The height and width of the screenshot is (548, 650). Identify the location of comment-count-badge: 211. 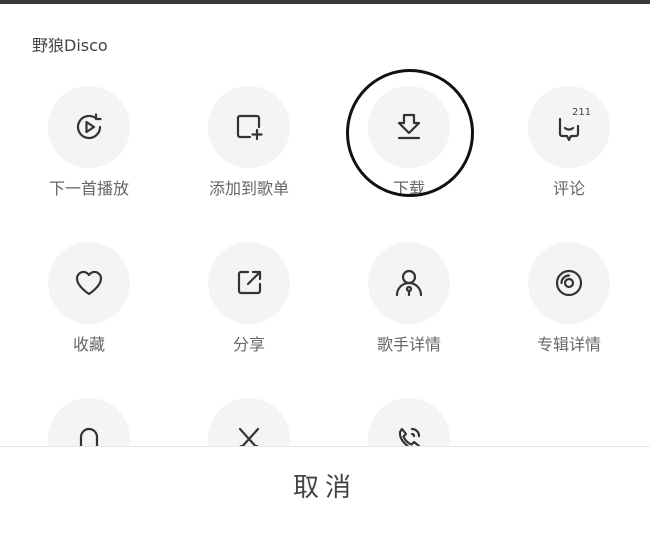
(582, 112).